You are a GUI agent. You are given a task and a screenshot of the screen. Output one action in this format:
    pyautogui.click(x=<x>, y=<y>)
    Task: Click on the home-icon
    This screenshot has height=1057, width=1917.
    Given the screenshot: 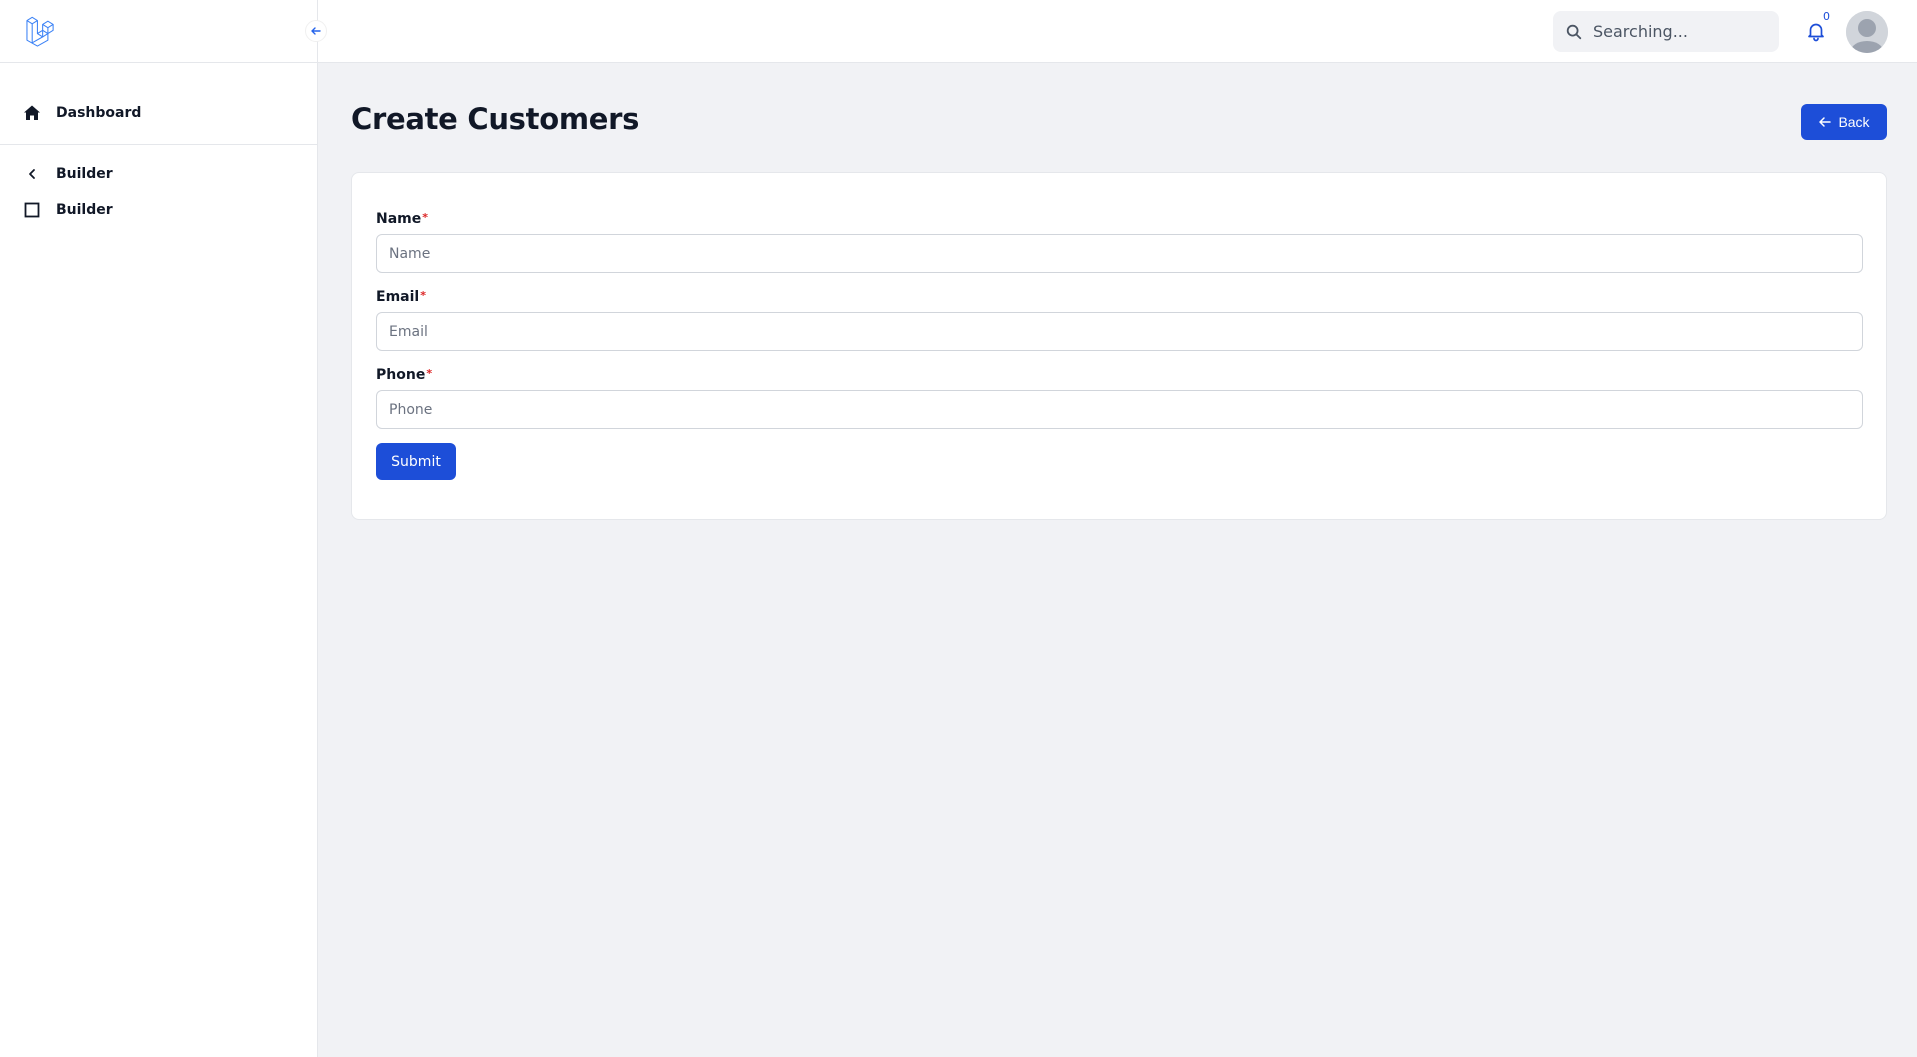 What is the action you would take?
    pyautogui.click(x=32, y=112)
    